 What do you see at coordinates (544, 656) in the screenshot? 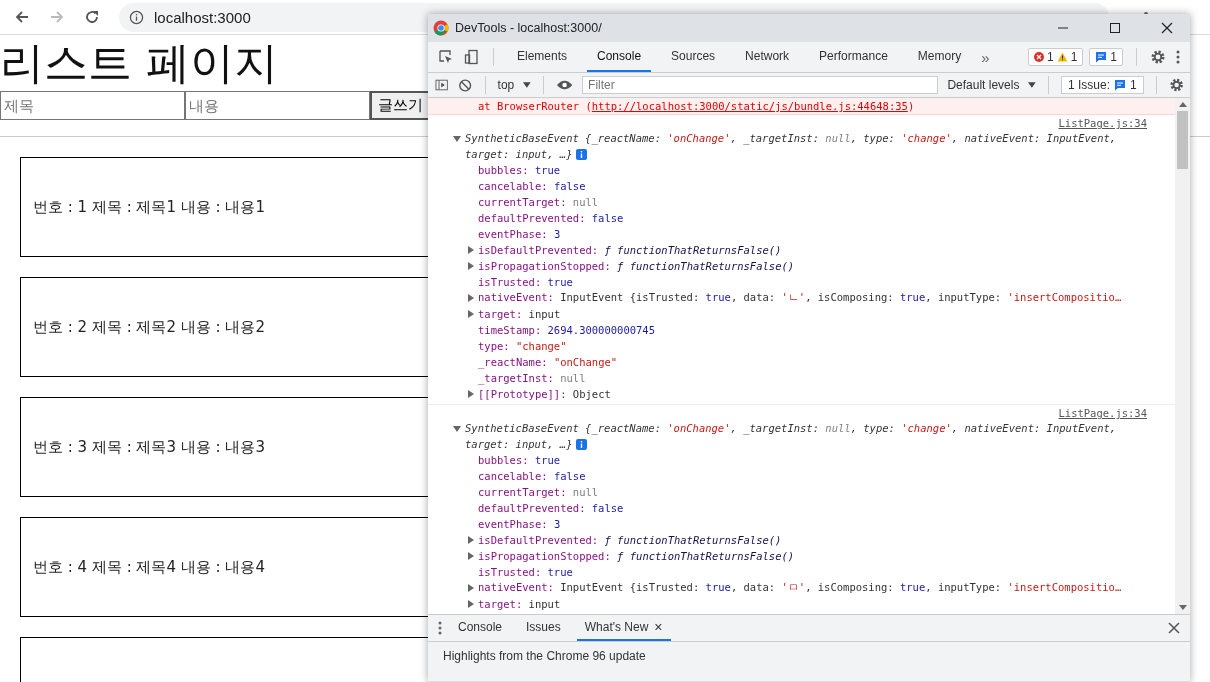
I see `whats-new-heading: Highlights from the Chrome 96 update` at bounding box center [544, 656].